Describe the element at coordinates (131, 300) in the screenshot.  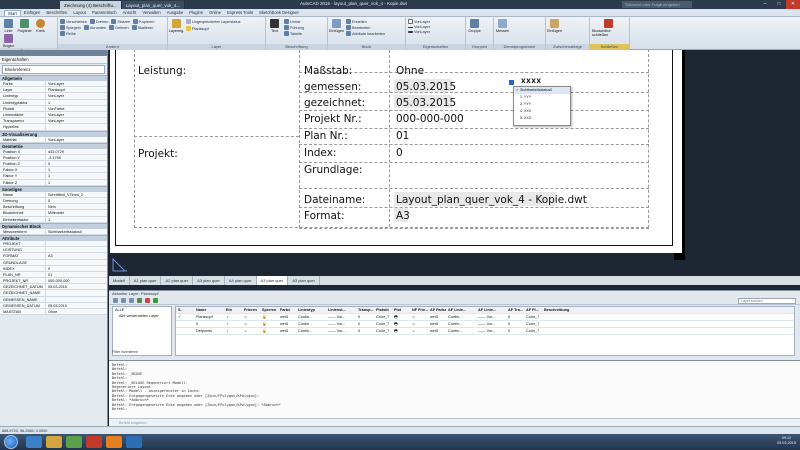
I see `layer-state-icon` at that location.